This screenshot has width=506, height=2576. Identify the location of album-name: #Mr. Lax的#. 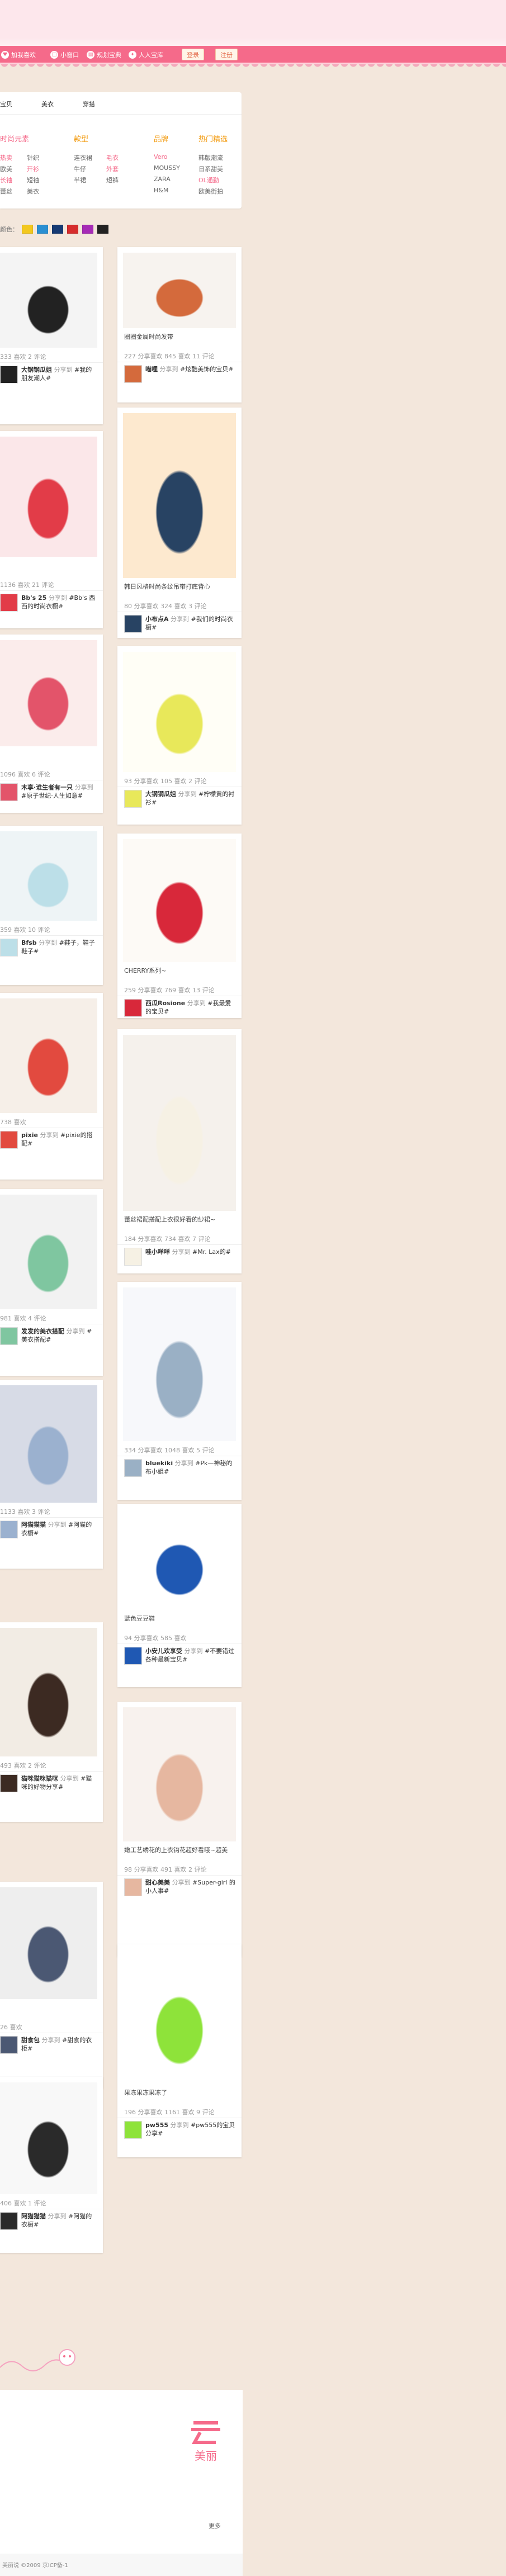
(212, 1252).